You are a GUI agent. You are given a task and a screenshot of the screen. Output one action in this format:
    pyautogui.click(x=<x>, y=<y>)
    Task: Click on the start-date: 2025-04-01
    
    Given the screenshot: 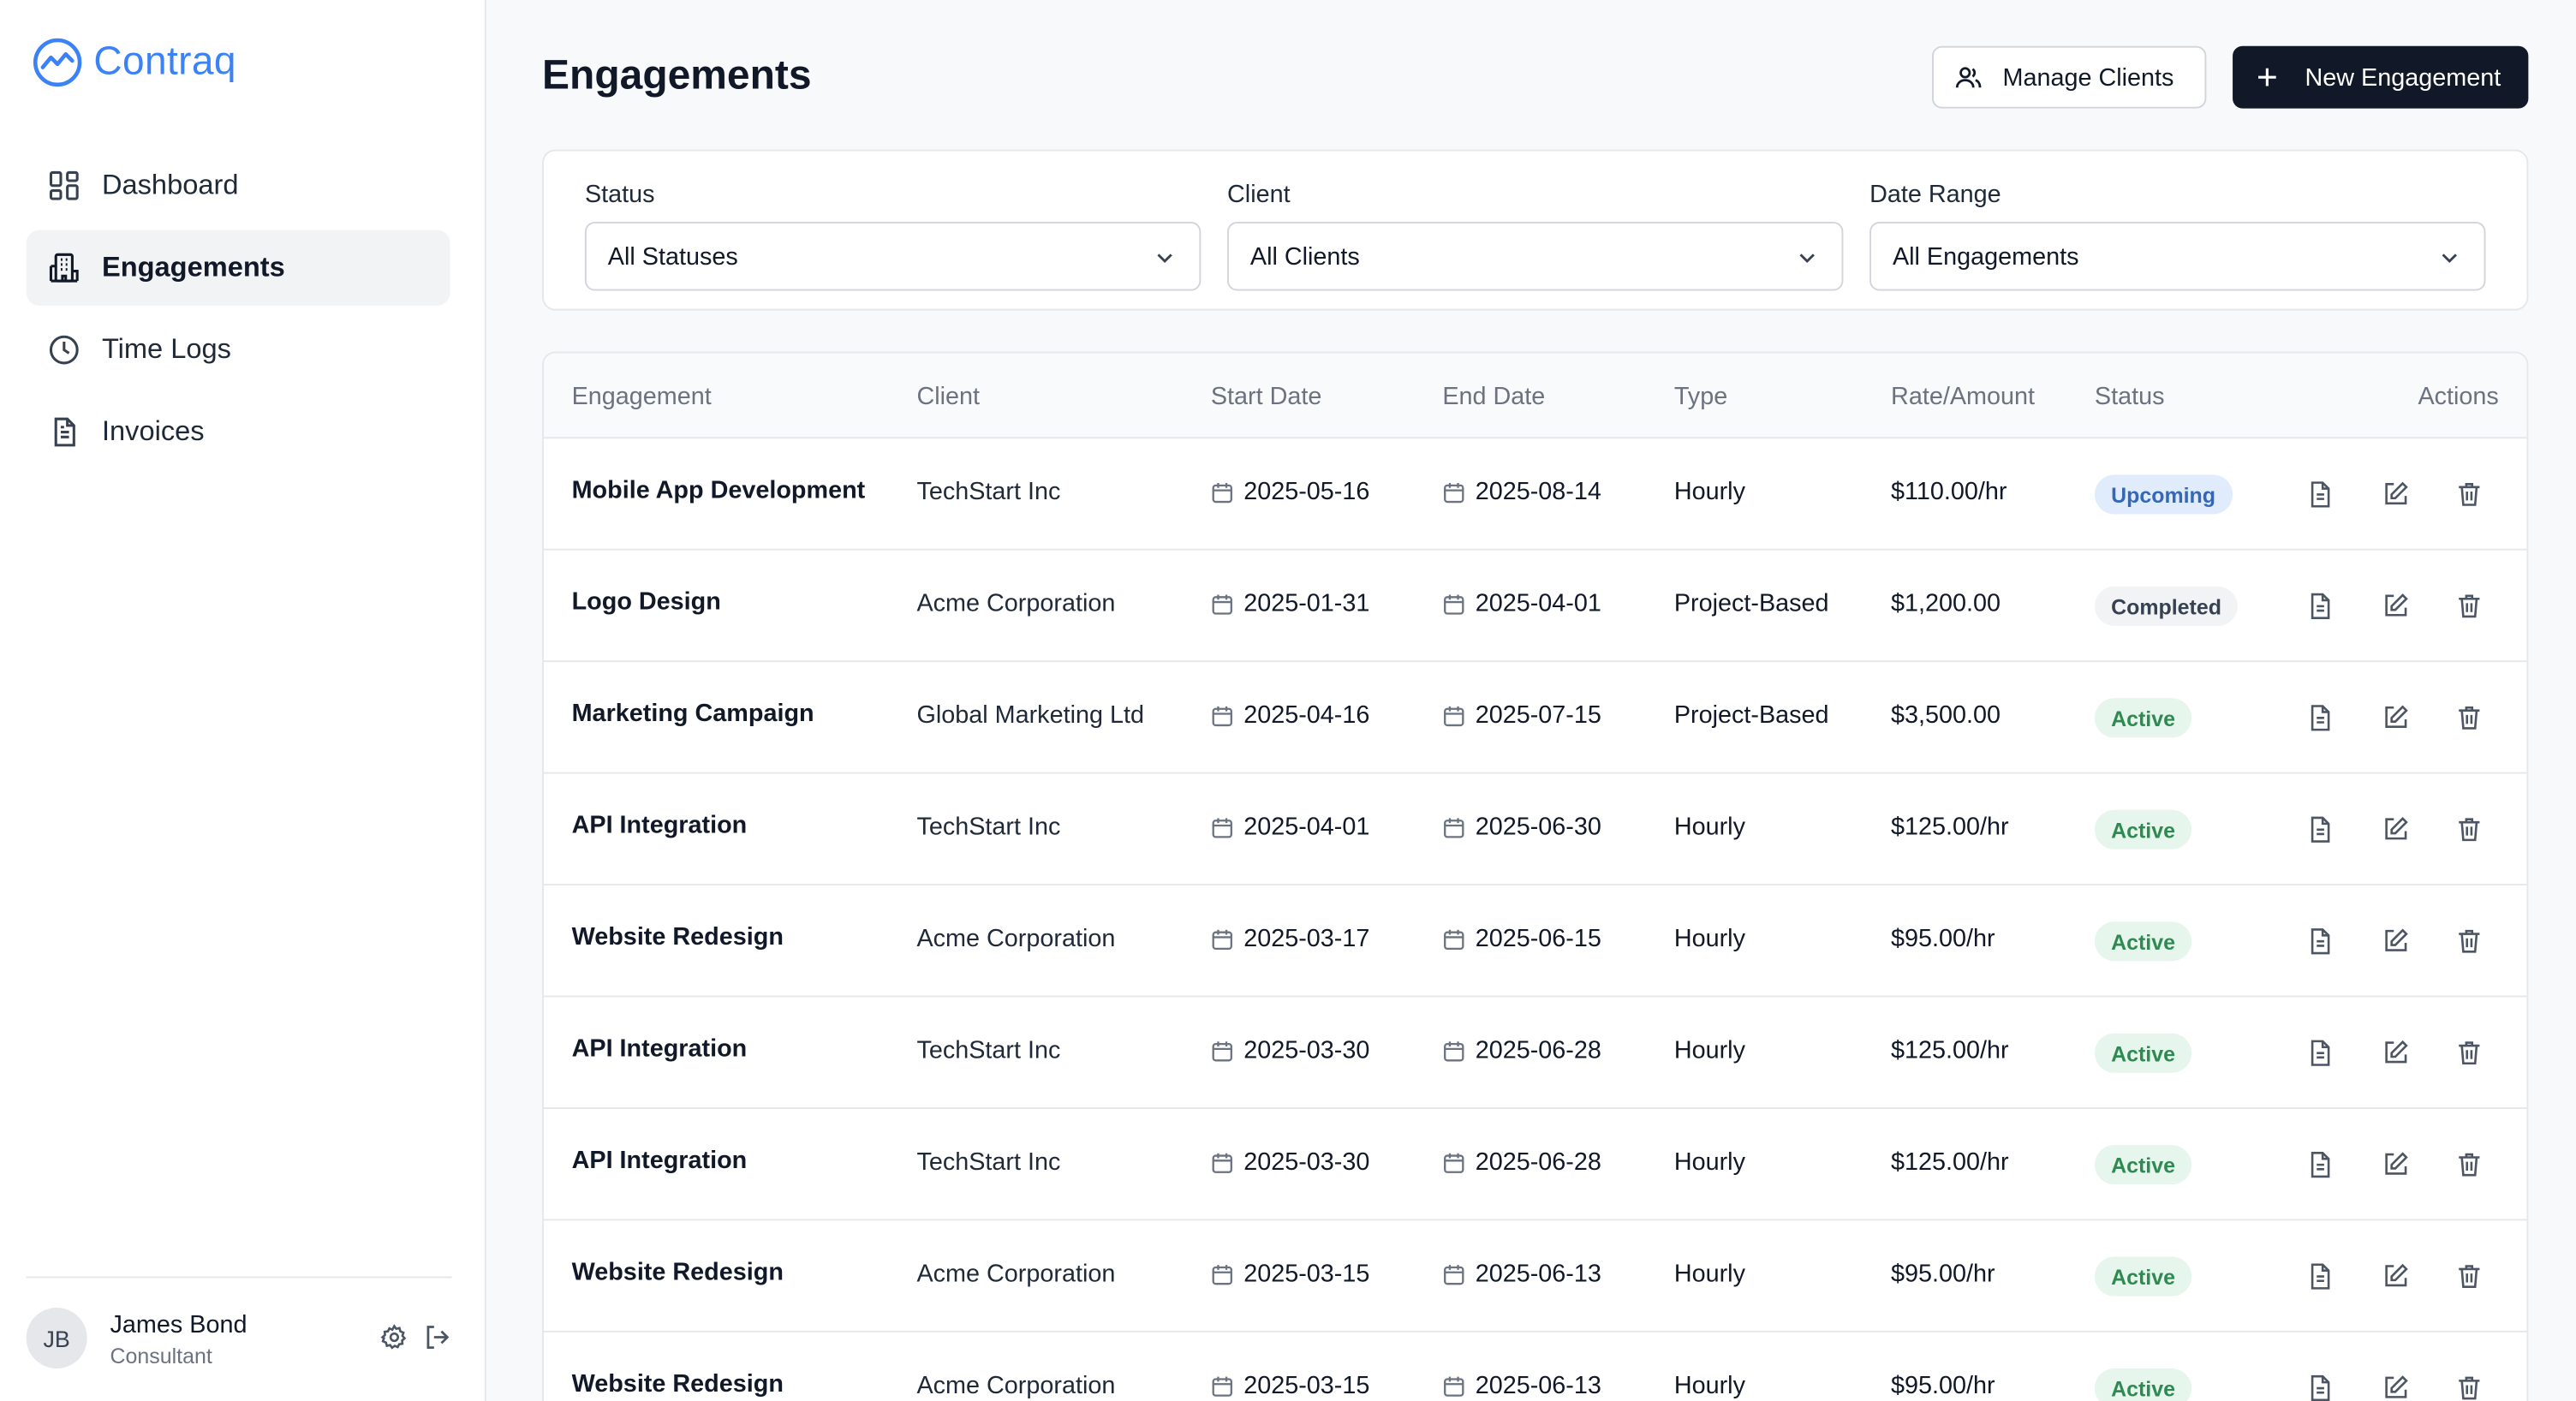 What is the action you would take?
    pyautogui.click(x=1290, y=828)
    